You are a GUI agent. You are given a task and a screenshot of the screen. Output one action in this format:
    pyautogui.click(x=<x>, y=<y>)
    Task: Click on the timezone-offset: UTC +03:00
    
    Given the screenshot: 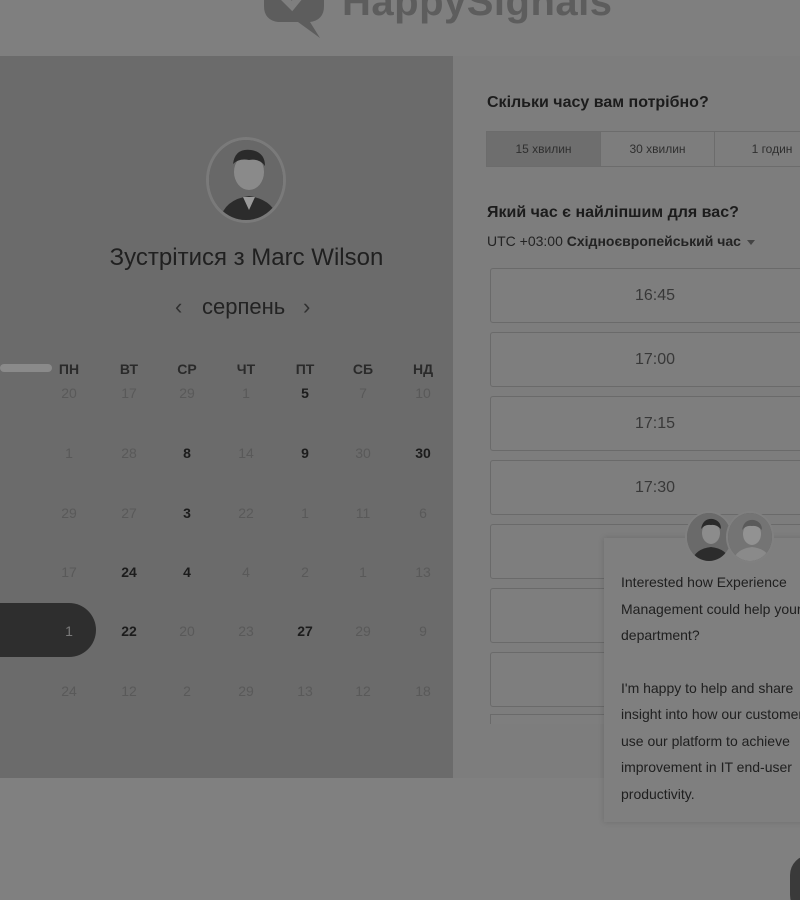 What is the action you would take?
    pyautogui.click(x=525, y=241)
    